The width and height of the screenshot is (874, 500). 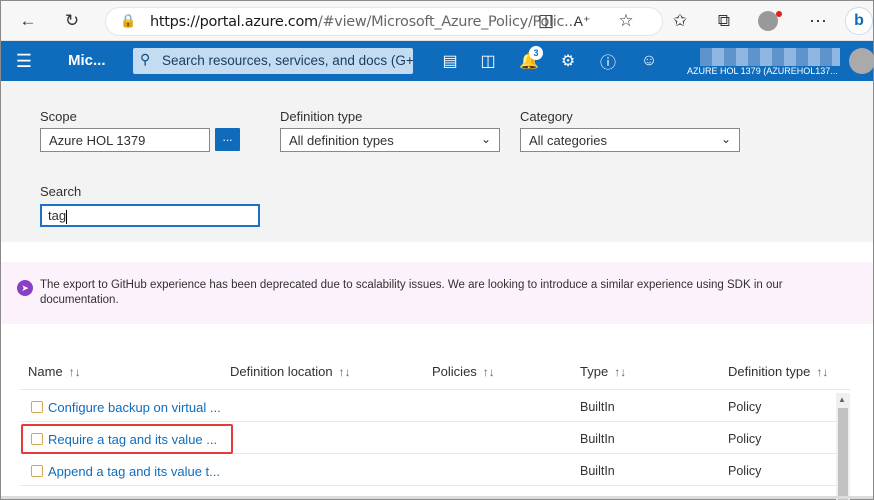 What do you see at coordinates (842, 399) in the screenshot?
I see `scroll-up-arrow-icon: ▲` at bounding box center [842, 399].